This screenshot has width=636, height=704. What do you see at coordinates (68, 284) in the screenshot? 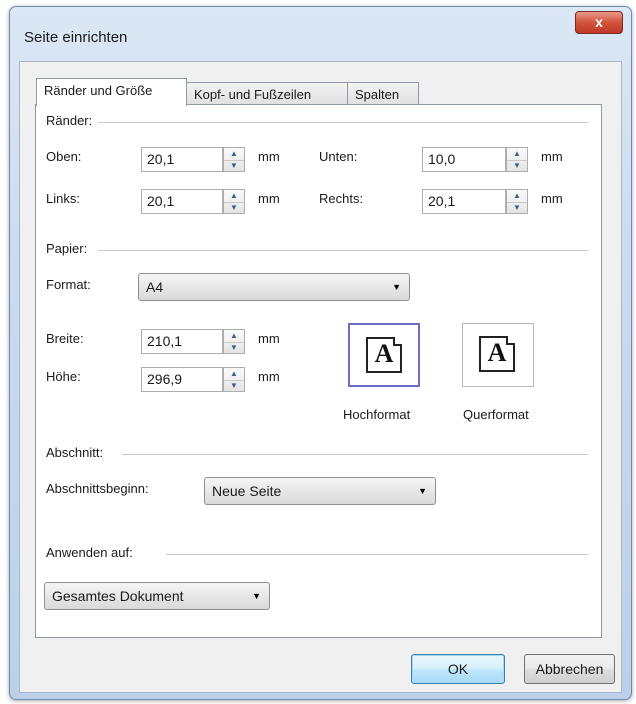
I see `format-label: Format:` at bounding box center [68, 284].